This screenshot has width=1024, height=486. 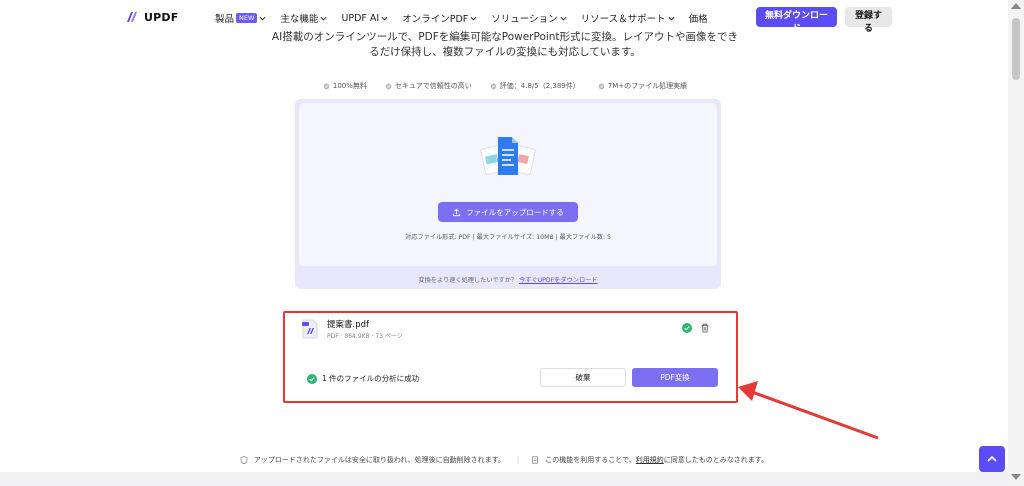 What do you see at coordinates (535, 460) in the screenshot?
I see `document-icon` at bounding box center [535, 460].